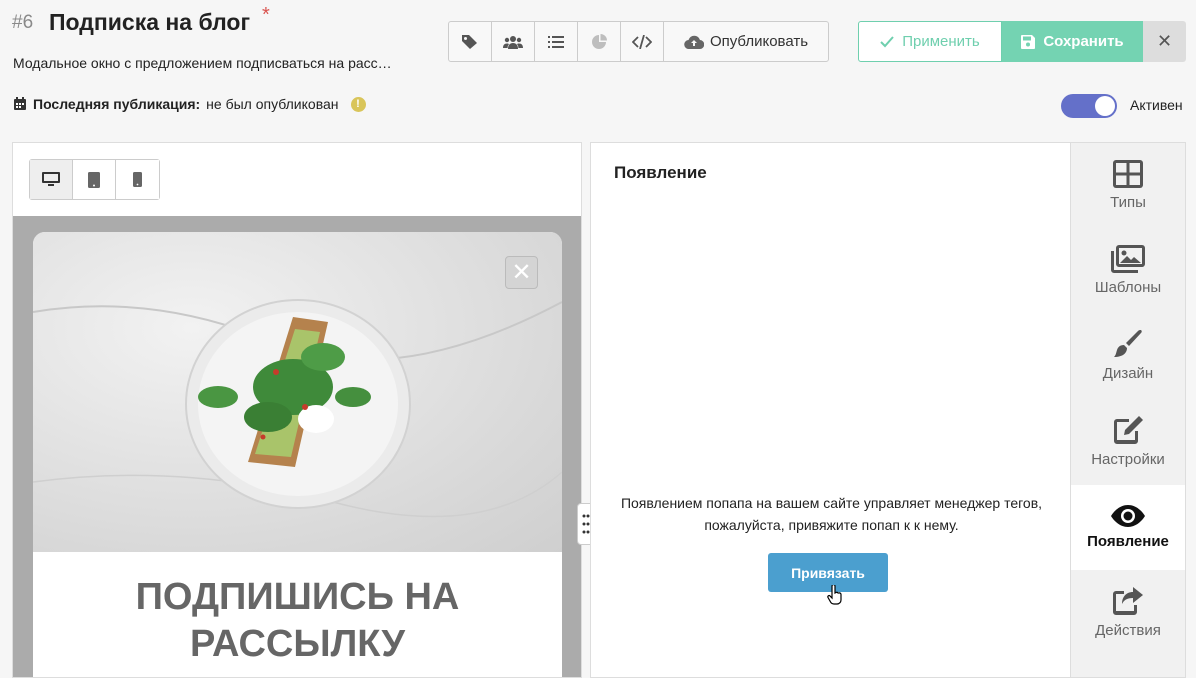 The image size is (1196, 678). I want to click on list-icon, so click(556, 41).